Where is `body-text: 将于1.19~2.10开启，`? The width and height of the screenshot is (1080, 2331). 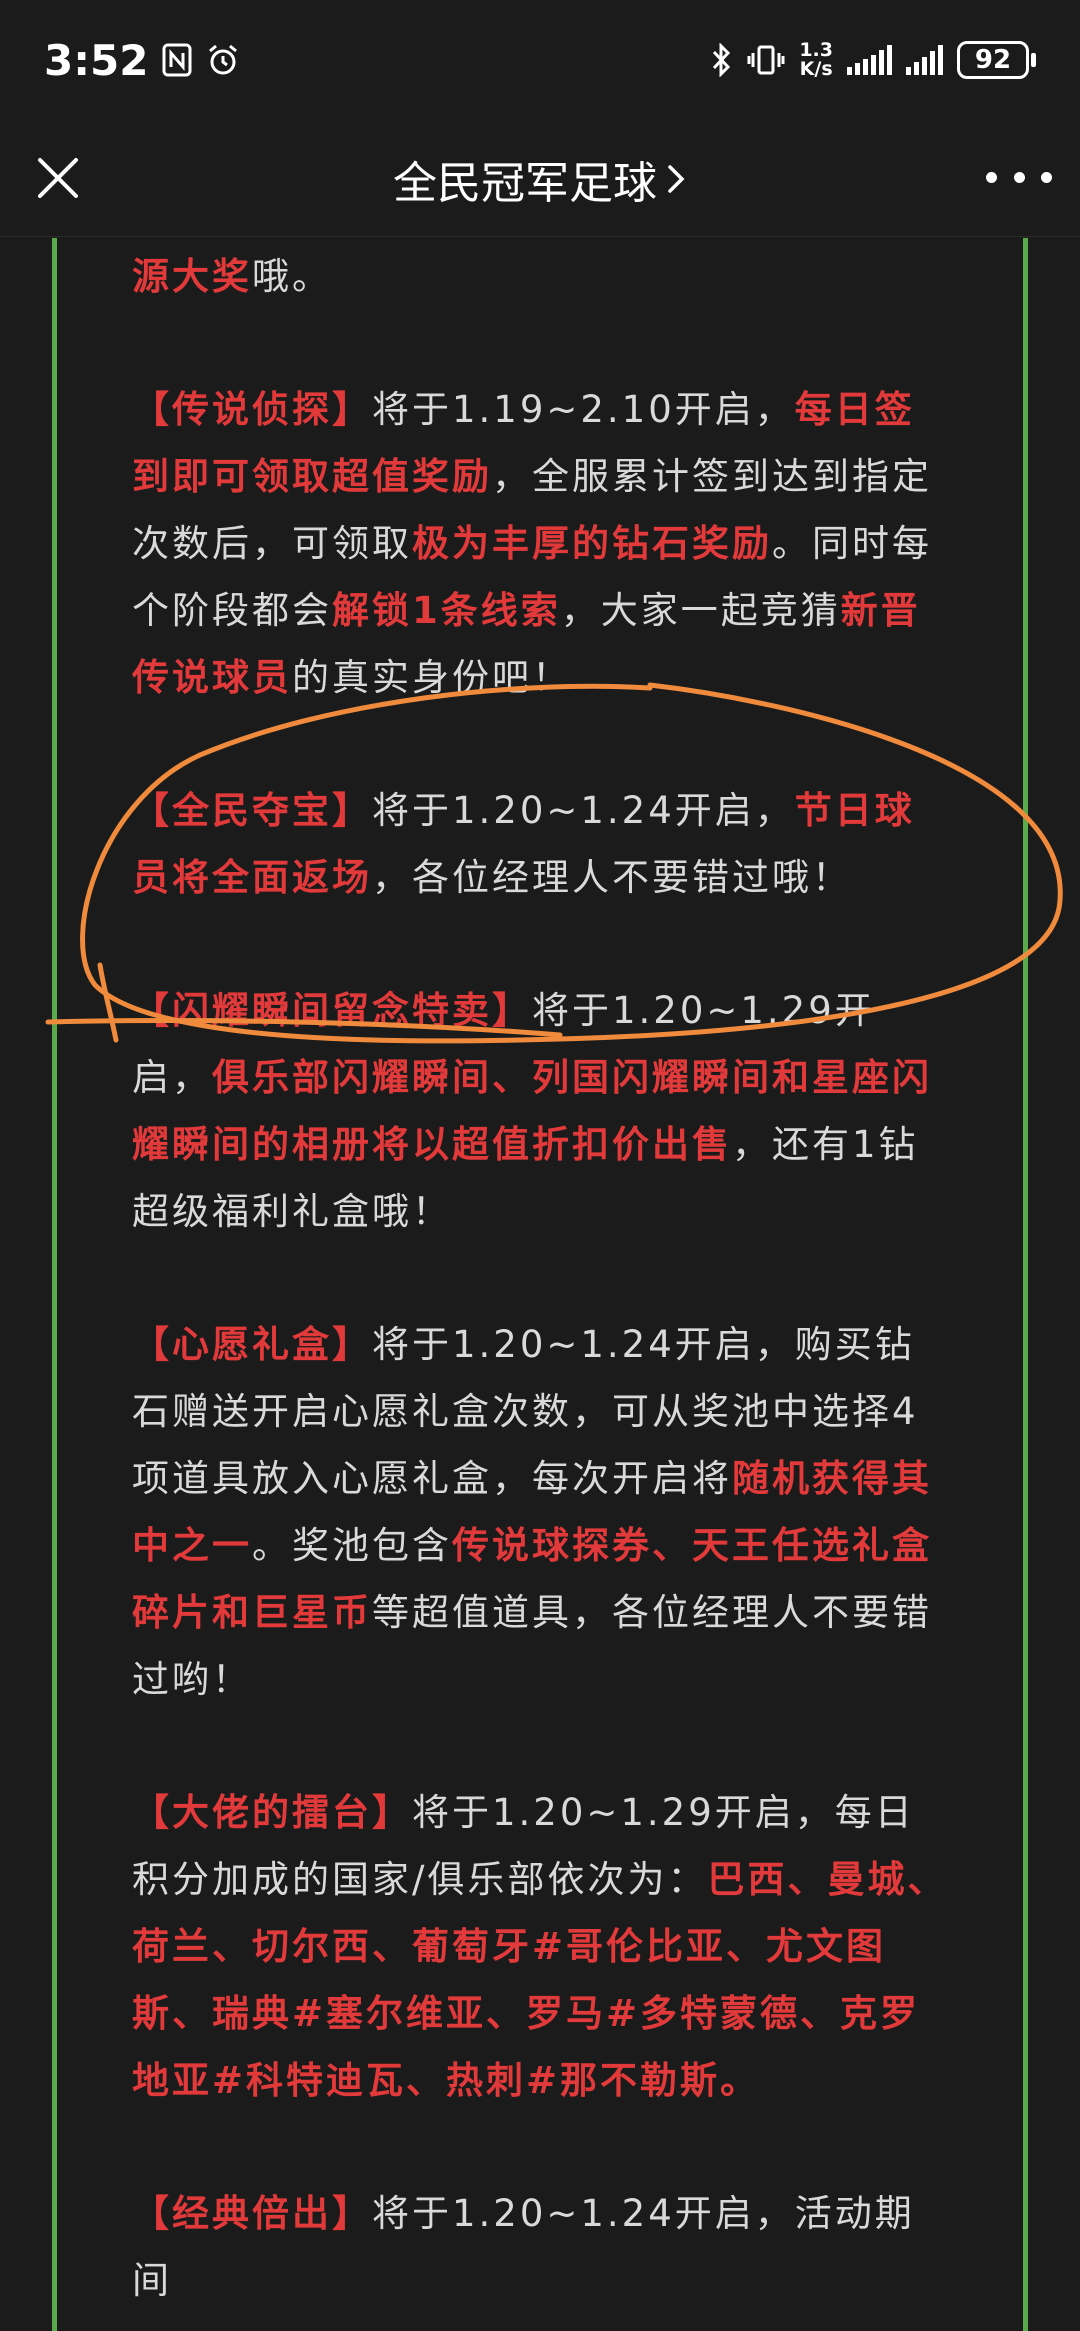
body-text: 将于1.19~2.10开启， is located at coordinates (583, 409).